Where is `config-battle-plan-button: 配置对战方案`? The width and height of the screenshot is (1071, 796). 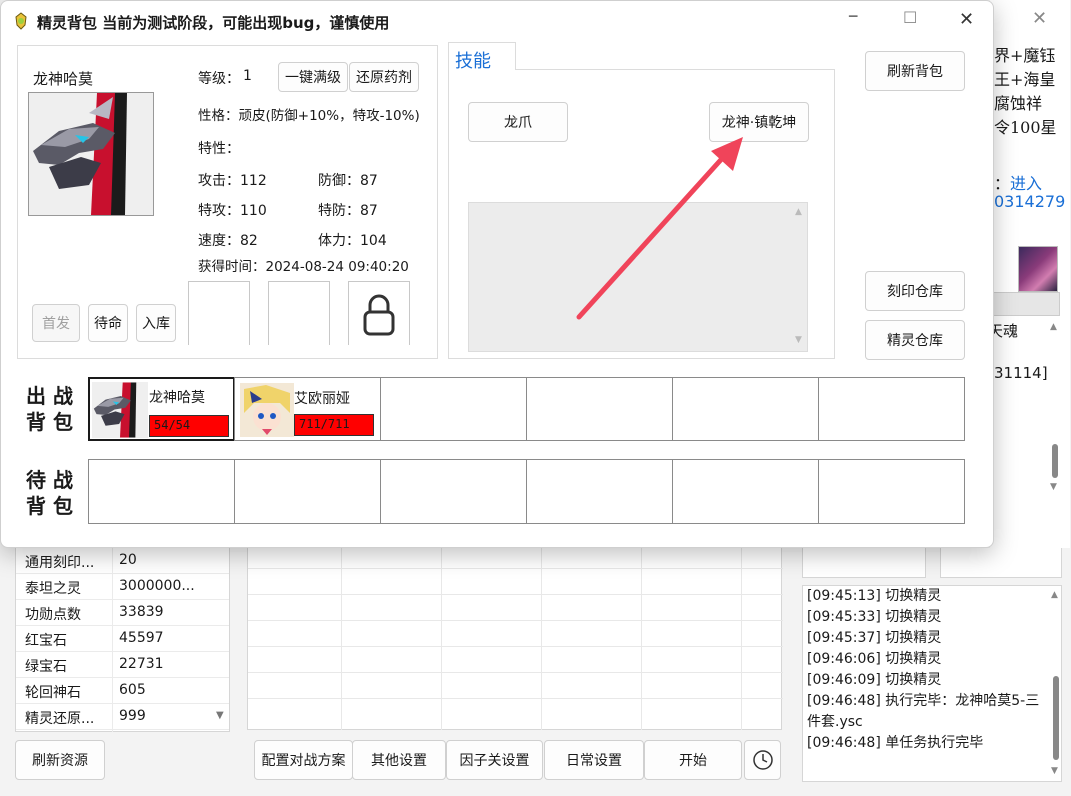
config-battle-plan-button: 配置对战方案 is located at coordinates (303, 760).